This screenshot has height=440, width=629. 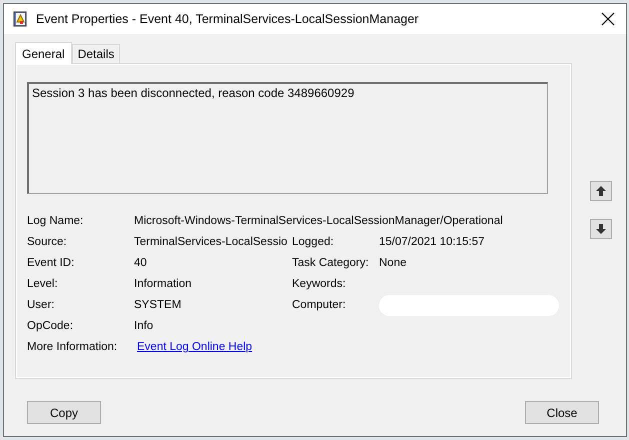 I want to click on window-title: Event Properties - Event 40, TerminalServices-LocalSessionManager, so click(x=228, y=19).